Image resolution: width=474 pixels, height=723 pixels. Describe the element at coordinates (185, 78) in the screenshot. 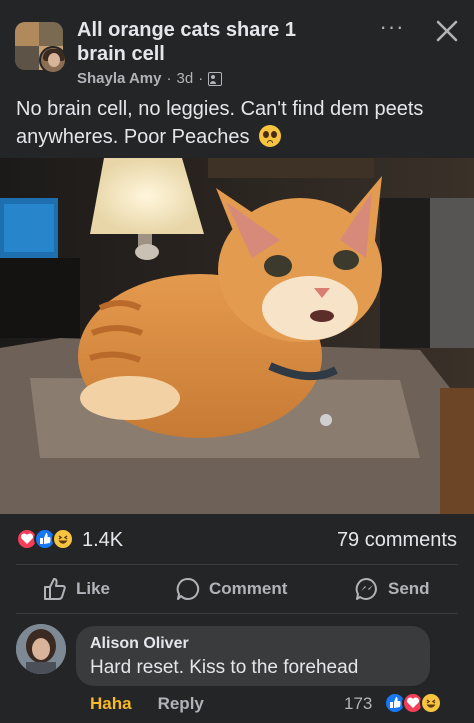

I see `post-age: 3d` at that location.